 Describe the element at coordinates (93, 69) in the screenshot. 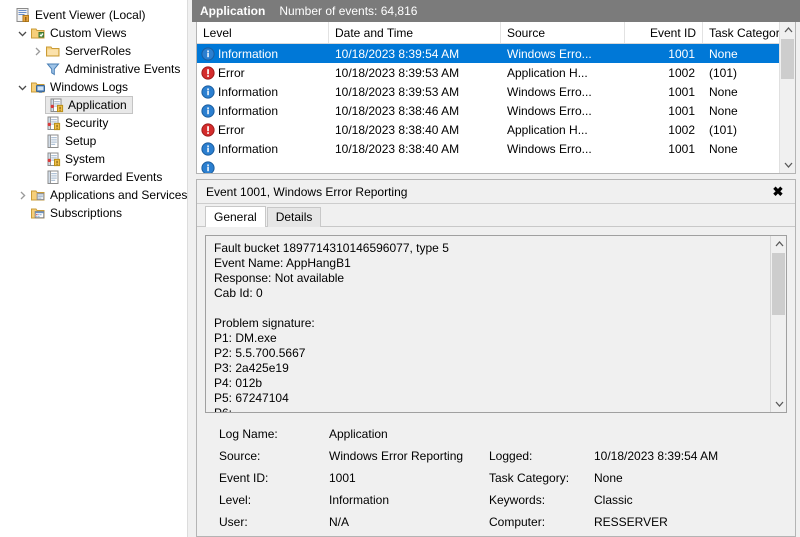

I see `tree-item-administrative-events: Administrative Events` at that location.